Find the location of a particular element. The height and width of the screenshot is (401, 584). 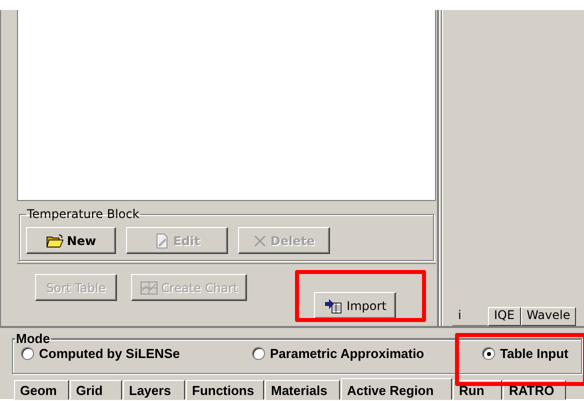

tab: IQE is located at coordinates (504, 316).